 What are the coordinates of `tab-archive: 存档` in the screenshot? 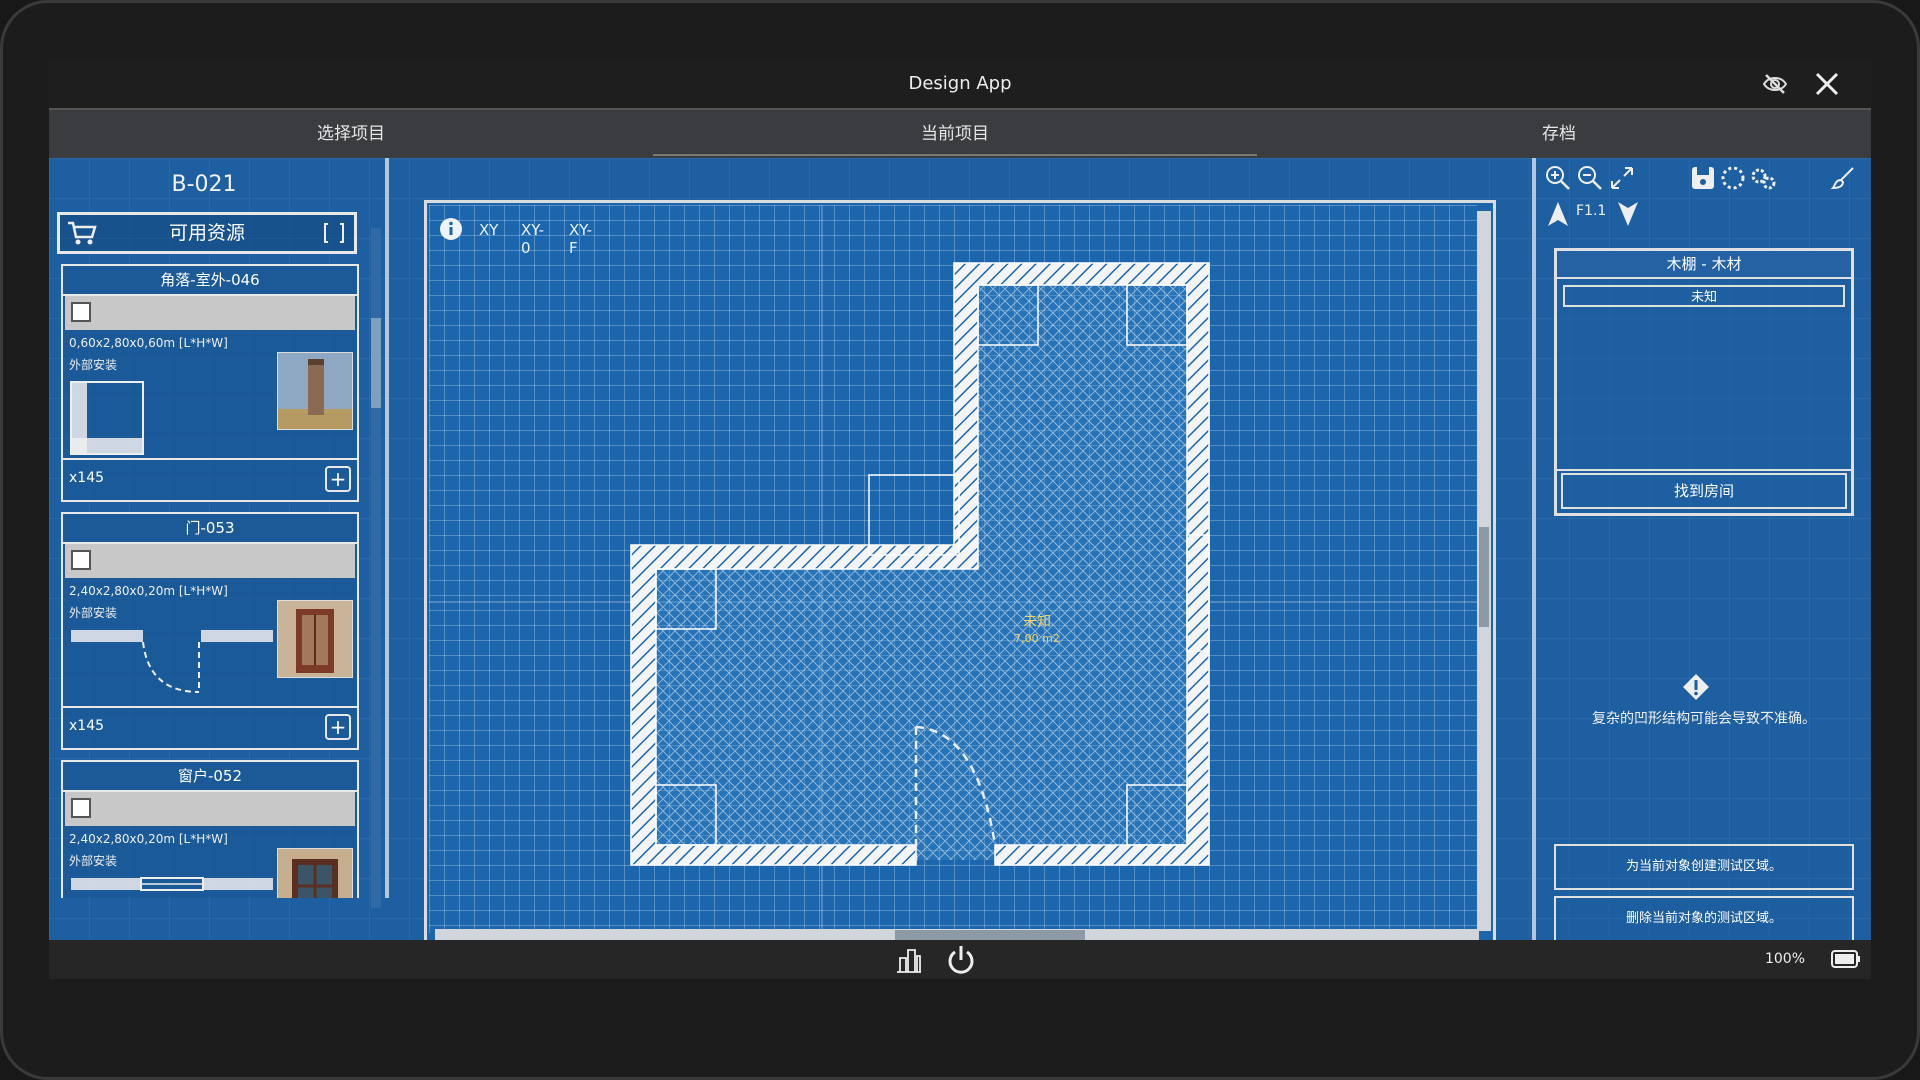 It's located at (1559, 134).